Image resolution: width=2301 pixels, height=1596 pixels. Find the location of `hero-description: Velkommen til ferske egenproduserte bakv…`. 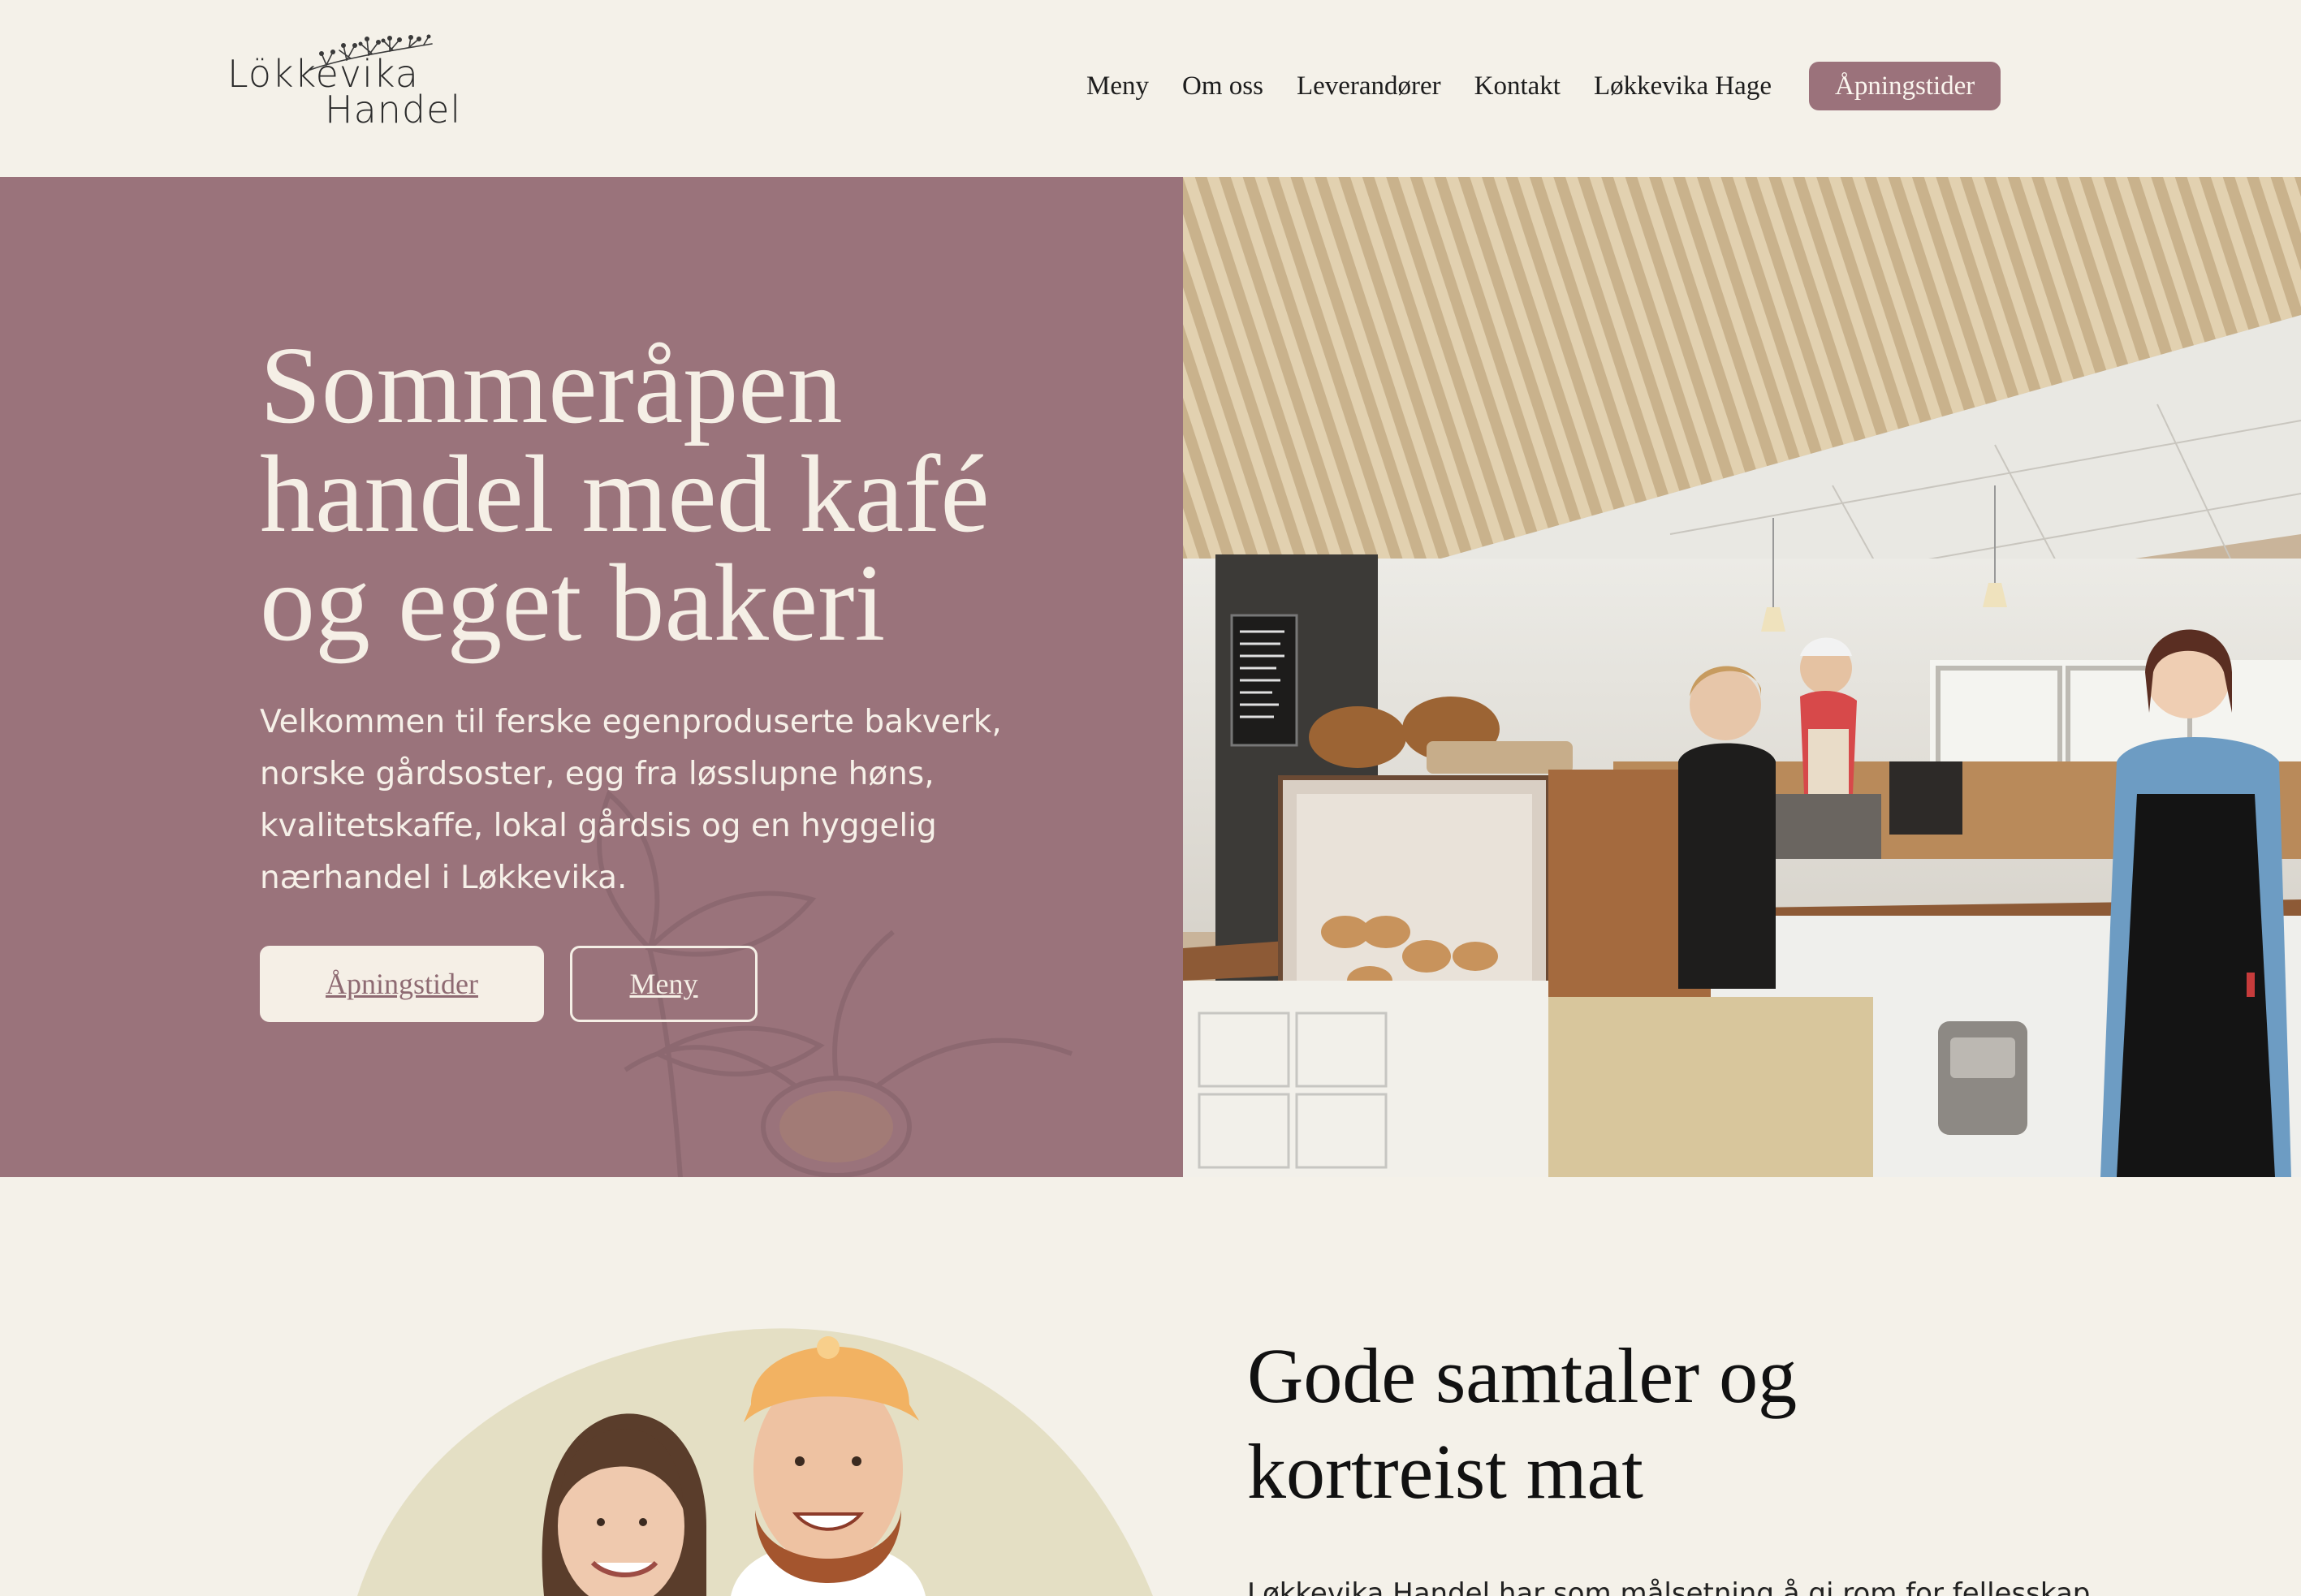

hero-description: Velkommen til ferske egenproduserte bakv… is located at coordinates (682, 800).